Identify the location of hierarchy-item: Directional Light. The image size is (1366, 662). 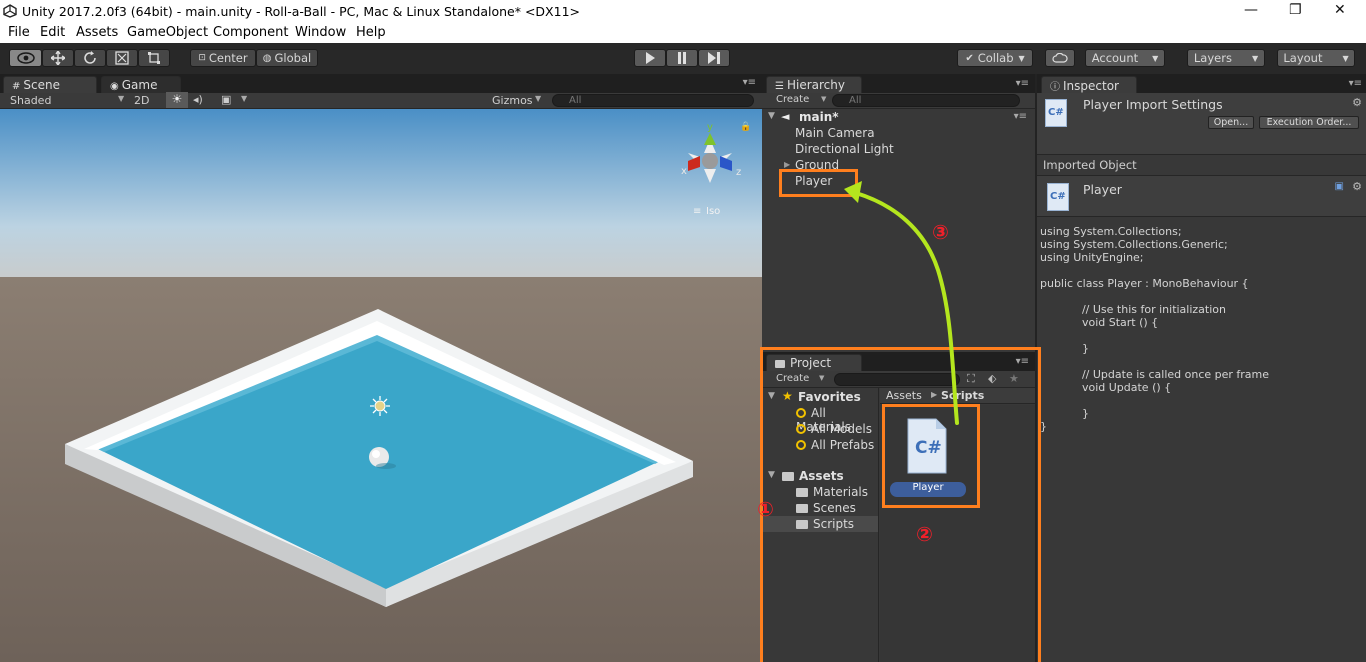
(844, 149).